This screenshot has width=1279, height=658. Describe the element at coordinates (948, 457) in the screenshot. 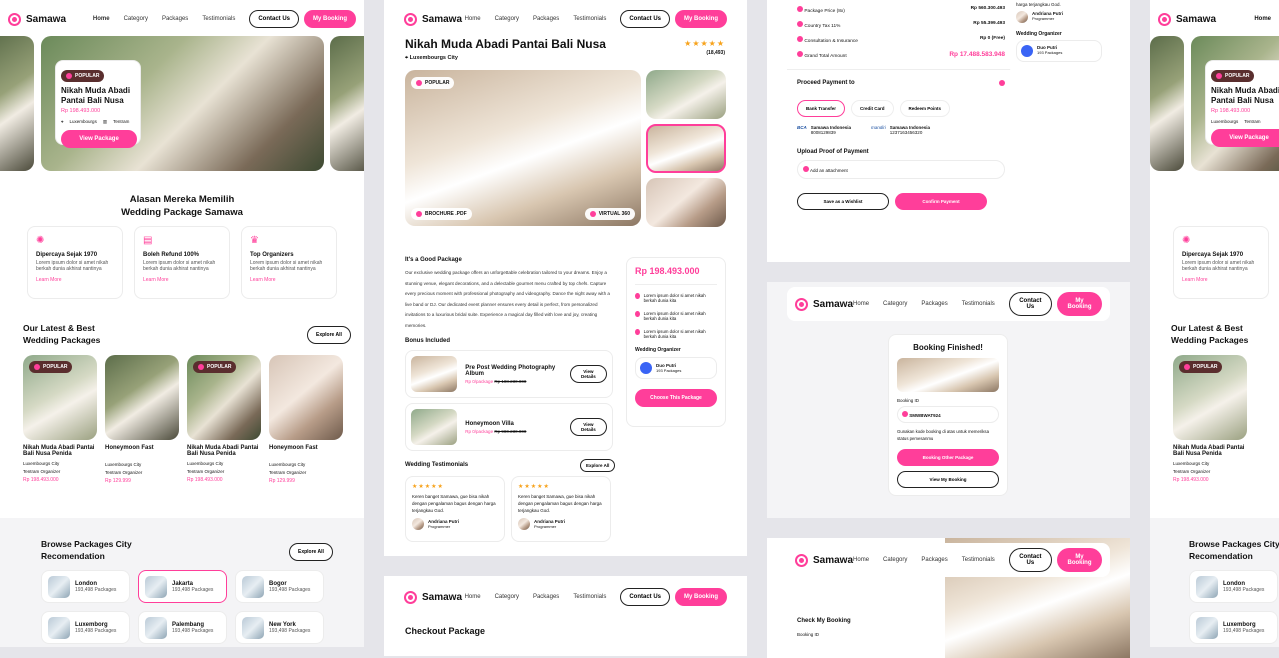

I see `booking-other-button: Booking Other Package` at that location.